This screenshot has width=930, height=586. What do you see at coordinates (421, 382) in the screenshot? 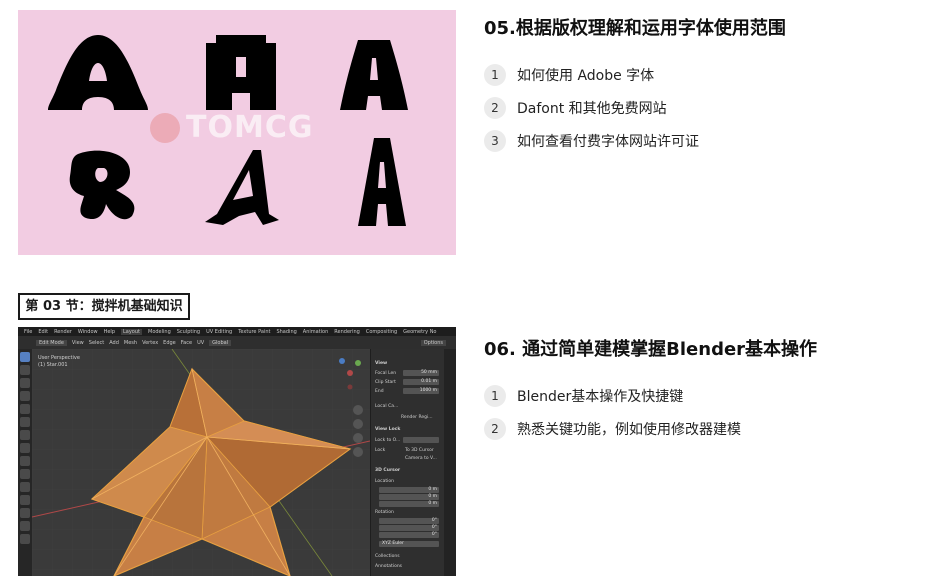
I see `clip-start-field: 0.01 m` at bounding box center [421, 382].